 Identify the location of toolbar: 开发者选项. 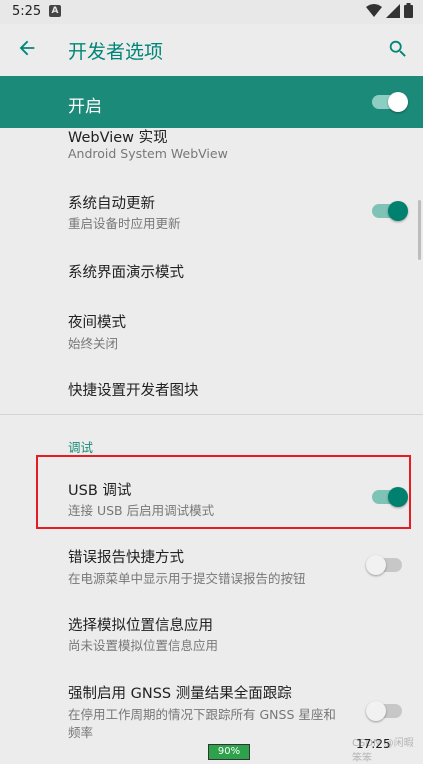
(211, 50).